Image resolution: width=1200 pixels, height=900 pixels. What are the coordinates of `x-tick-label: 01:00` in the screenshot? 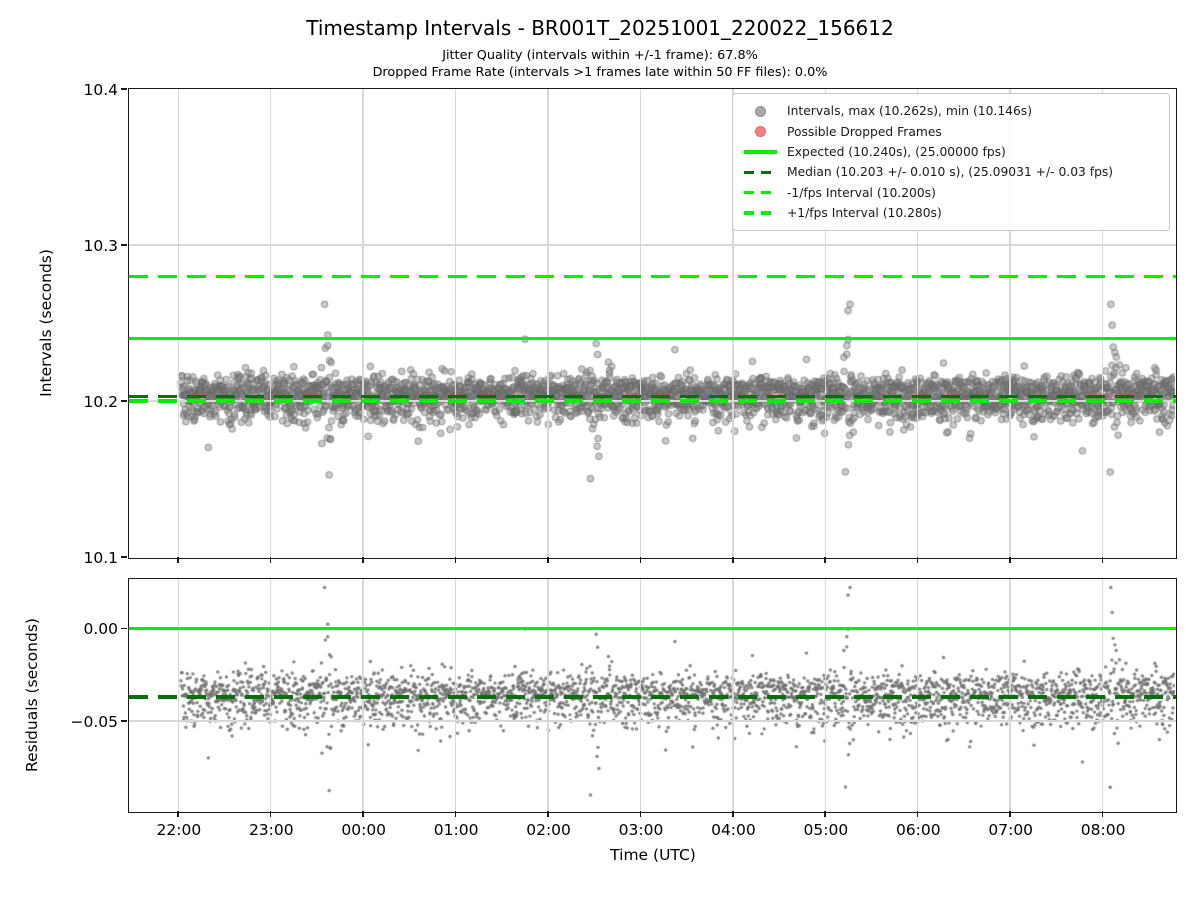 It's located at (456, 829).